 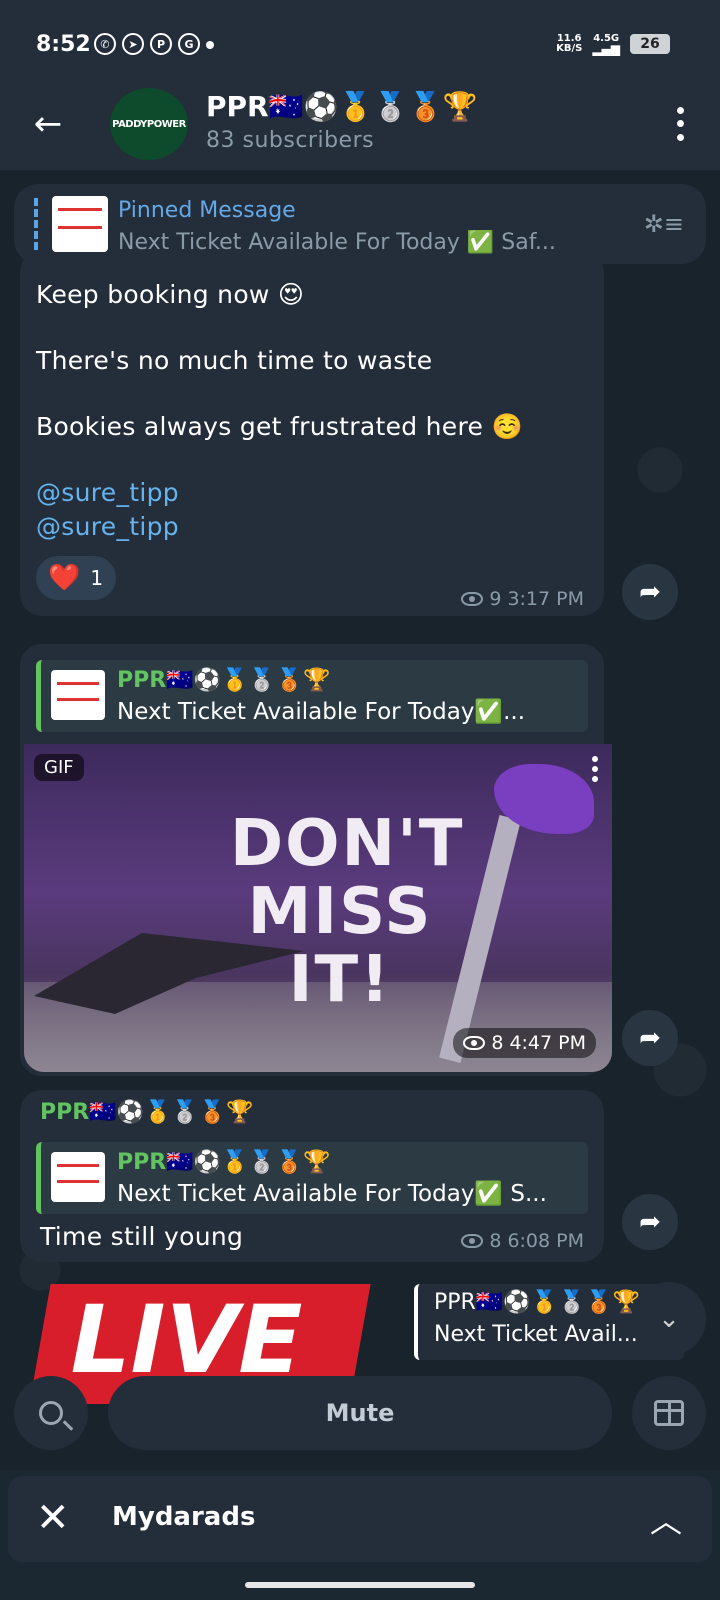 What do you see at coordinates (360, 1585) in the screenshot?
I see `home-indicator` at bounding box center [360, 1585].